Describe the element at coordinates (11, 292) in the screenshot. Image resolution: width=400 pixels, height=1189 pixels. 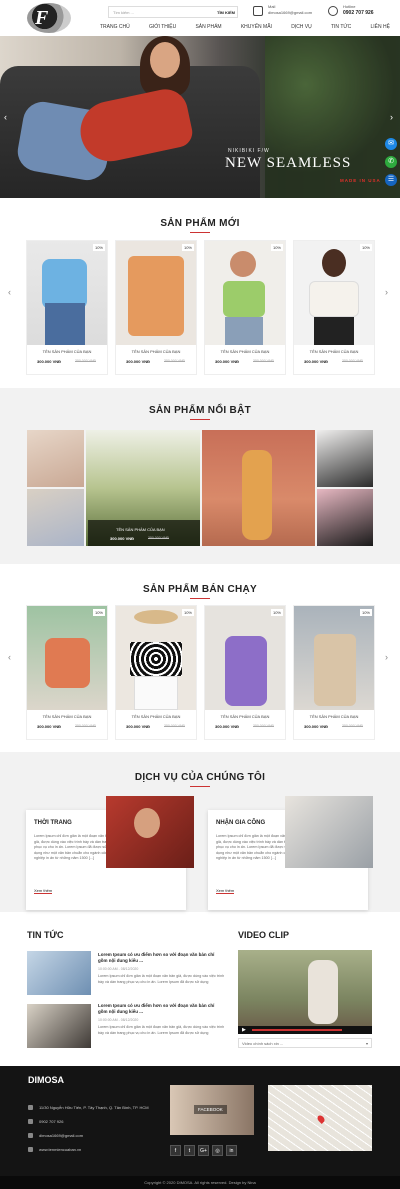
I see `new-prev-arrow: ‹` at that location.